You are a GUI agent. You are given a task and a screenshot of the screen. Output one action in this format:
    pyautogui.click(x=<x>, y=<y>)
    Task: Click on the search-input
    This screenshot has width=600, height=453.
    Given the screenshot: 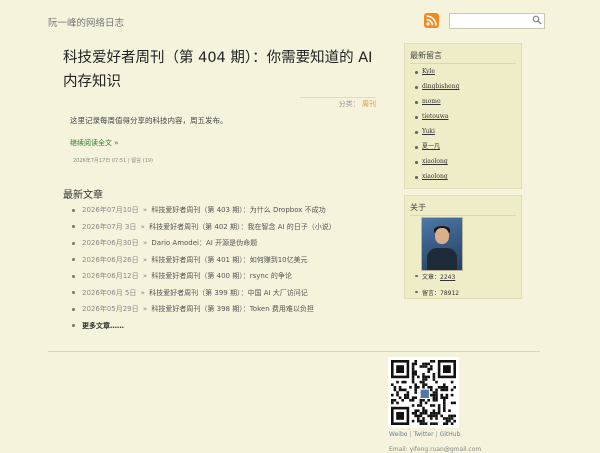 What is the action you would take?
    pyautogui.click(x=497, y=21)
    